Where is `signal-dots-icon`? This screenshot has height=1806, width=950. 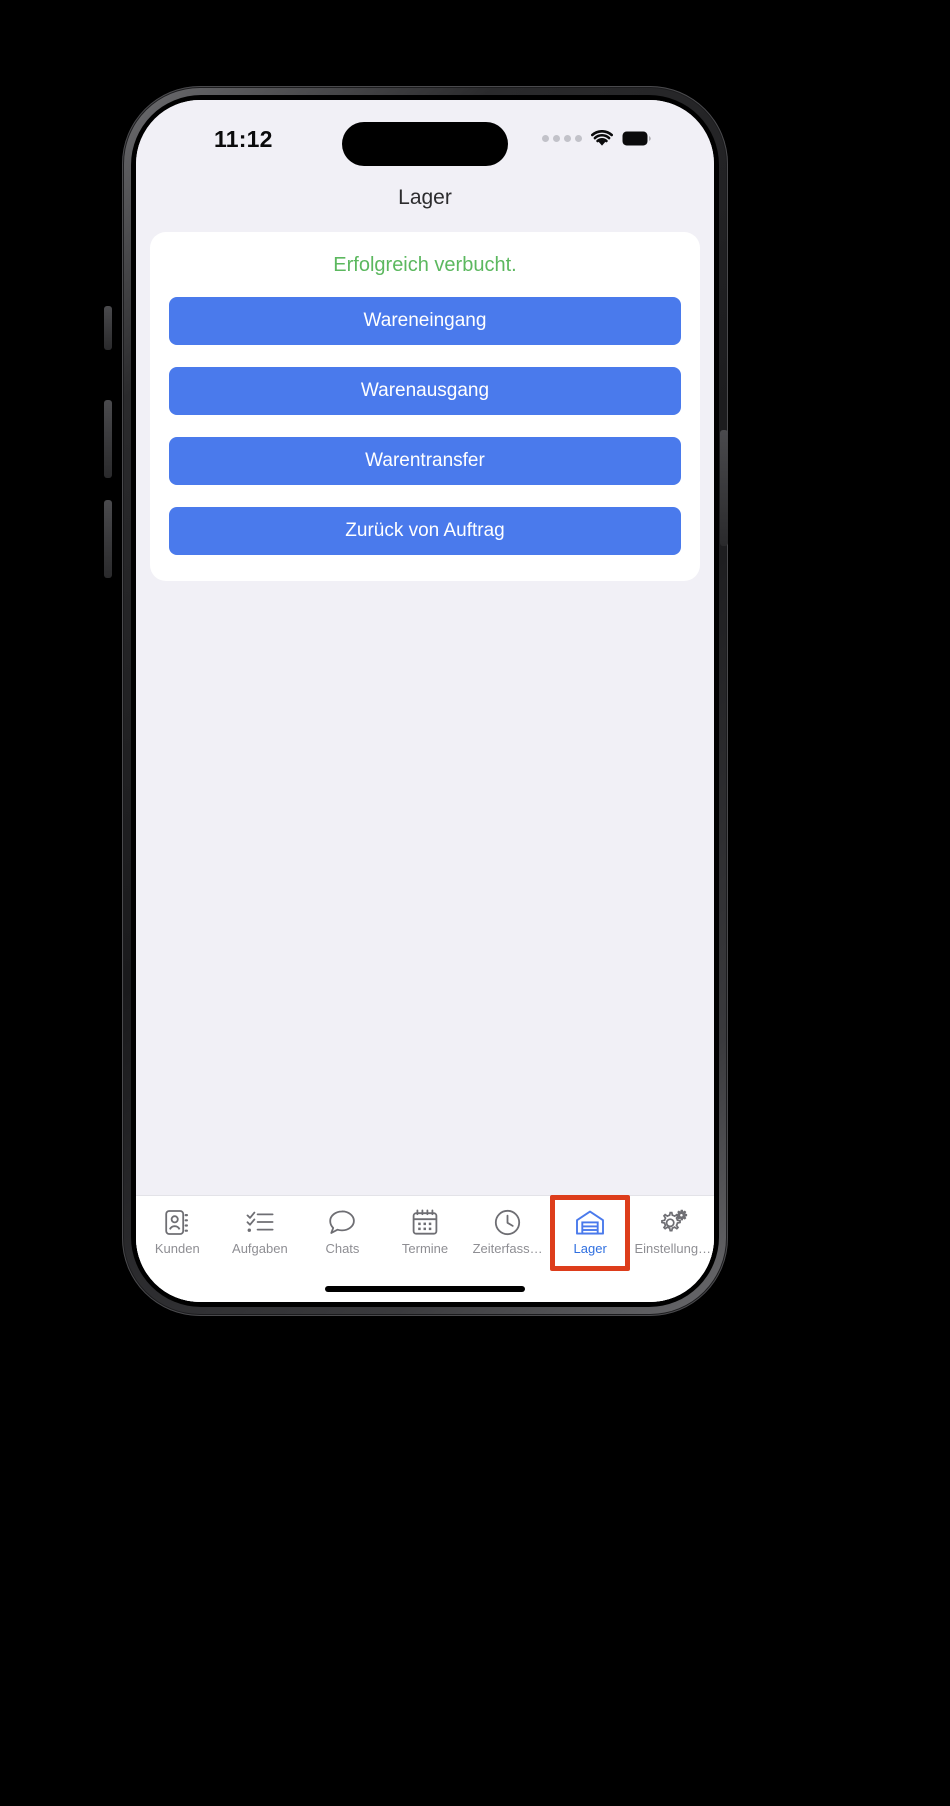
signal-dots-icon is located at coordinates (562, 138).